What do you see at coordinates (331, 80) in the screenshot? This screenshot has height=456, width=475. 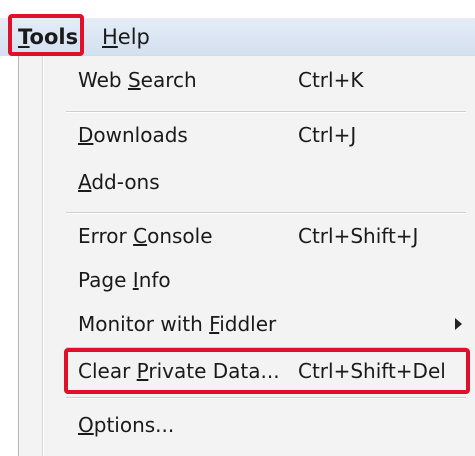 I see `shortcut-label: Ctrl+K` at bounding box center [331, 80].